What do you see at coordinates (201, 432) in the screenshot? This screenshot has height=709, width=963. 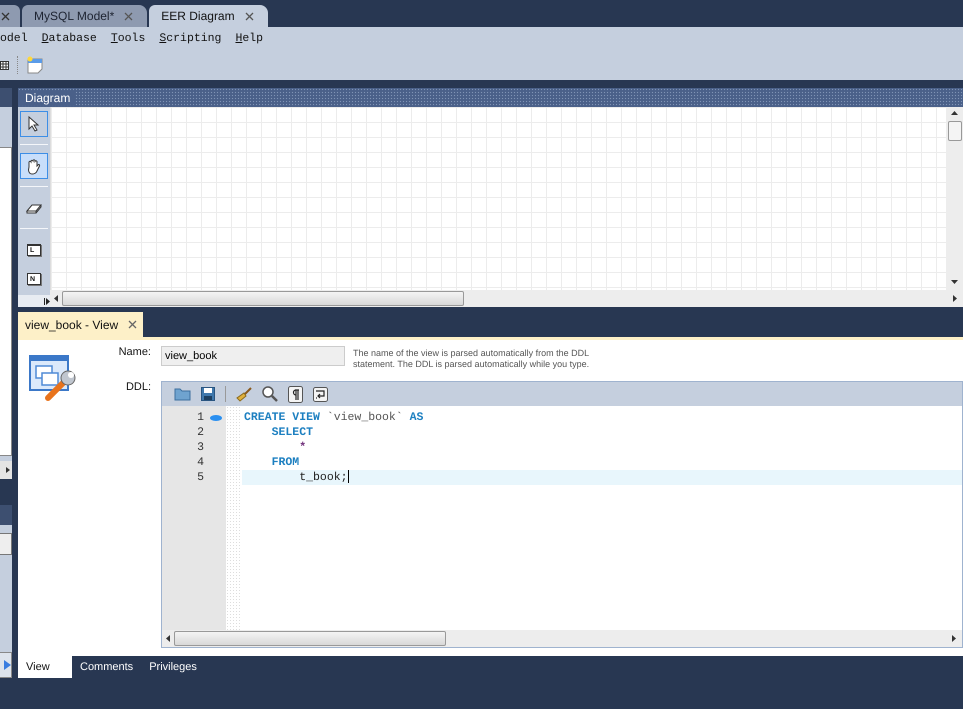 I see `line-number: 2` at bounding box center [201, 432].